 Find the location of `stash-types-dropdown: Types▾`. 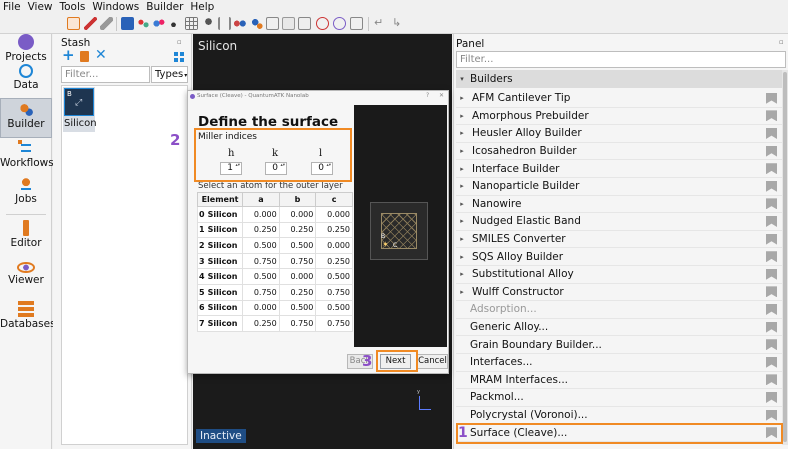

stash-types-dropdown: Types▾ is located at coordinates (169, 74).